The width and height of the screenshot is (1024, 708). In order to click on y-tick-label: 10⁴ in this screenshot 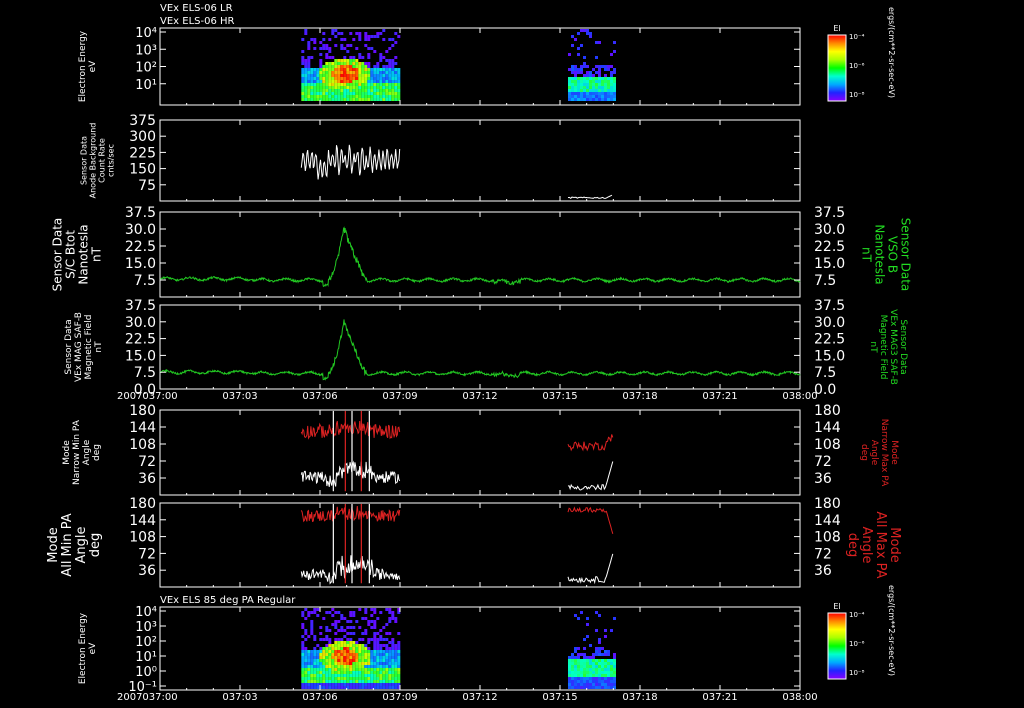, I will do `click(146, 612)`.